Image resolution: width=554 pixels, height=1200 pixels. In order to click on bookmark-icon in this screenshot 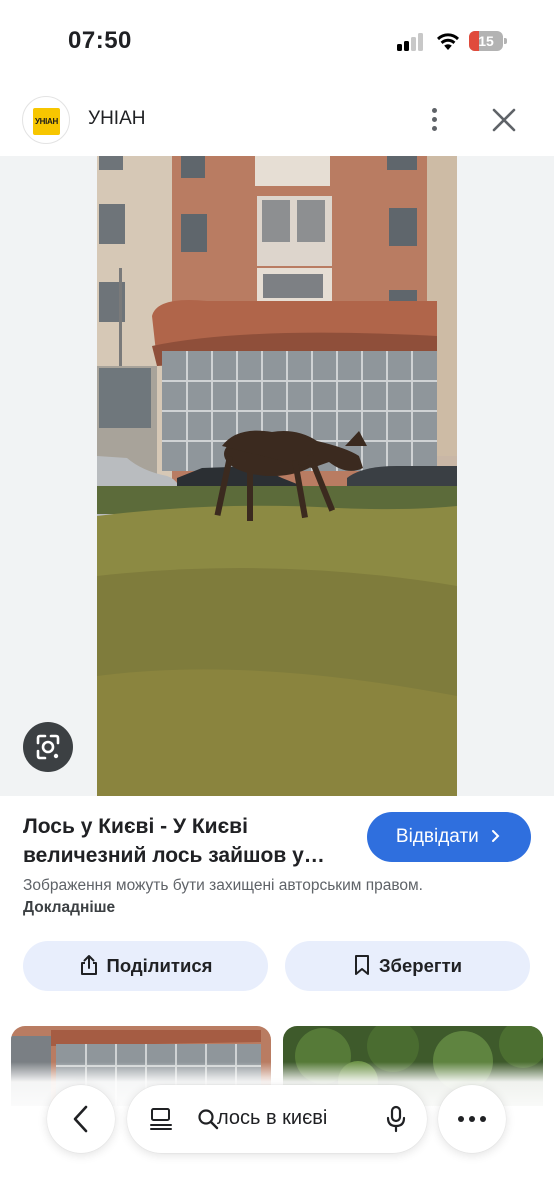, I will do `click(361, 965)`.